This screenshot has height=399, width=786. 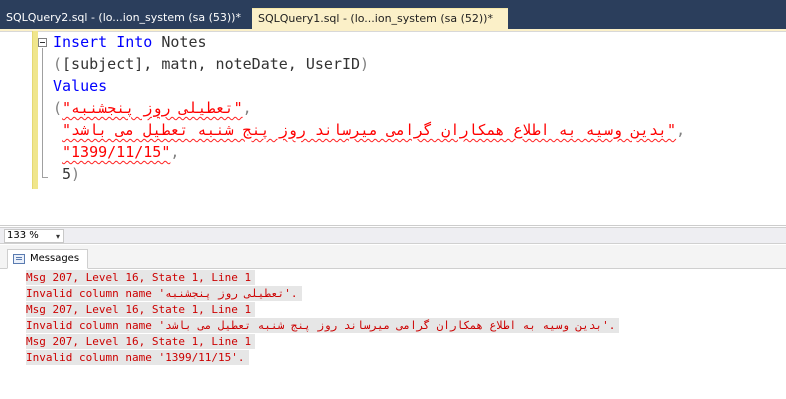 I want to click on keyword-insert: Insert, so click(x=80, y=42).